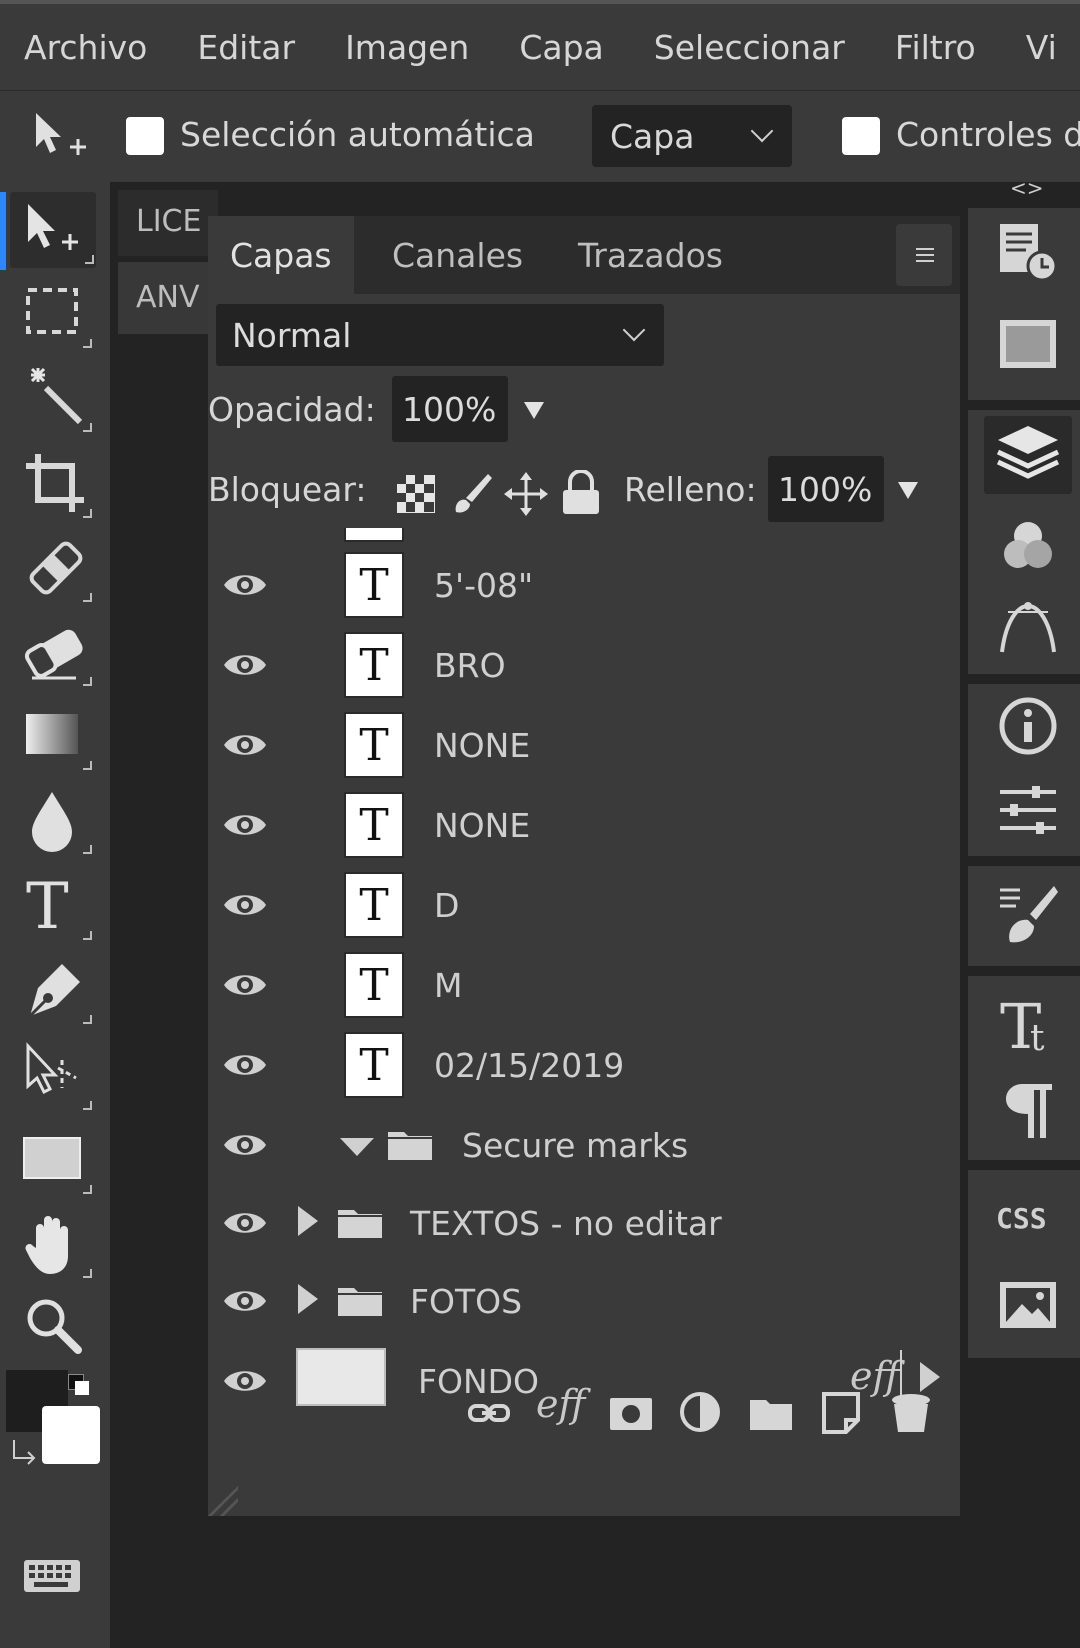 The width and height of the screenshot is (1080, 1648). What do you see at coordinates (168, 223) in the screenshot?
I see `document-tab-1: LICE` at bounding box center [168, 223].